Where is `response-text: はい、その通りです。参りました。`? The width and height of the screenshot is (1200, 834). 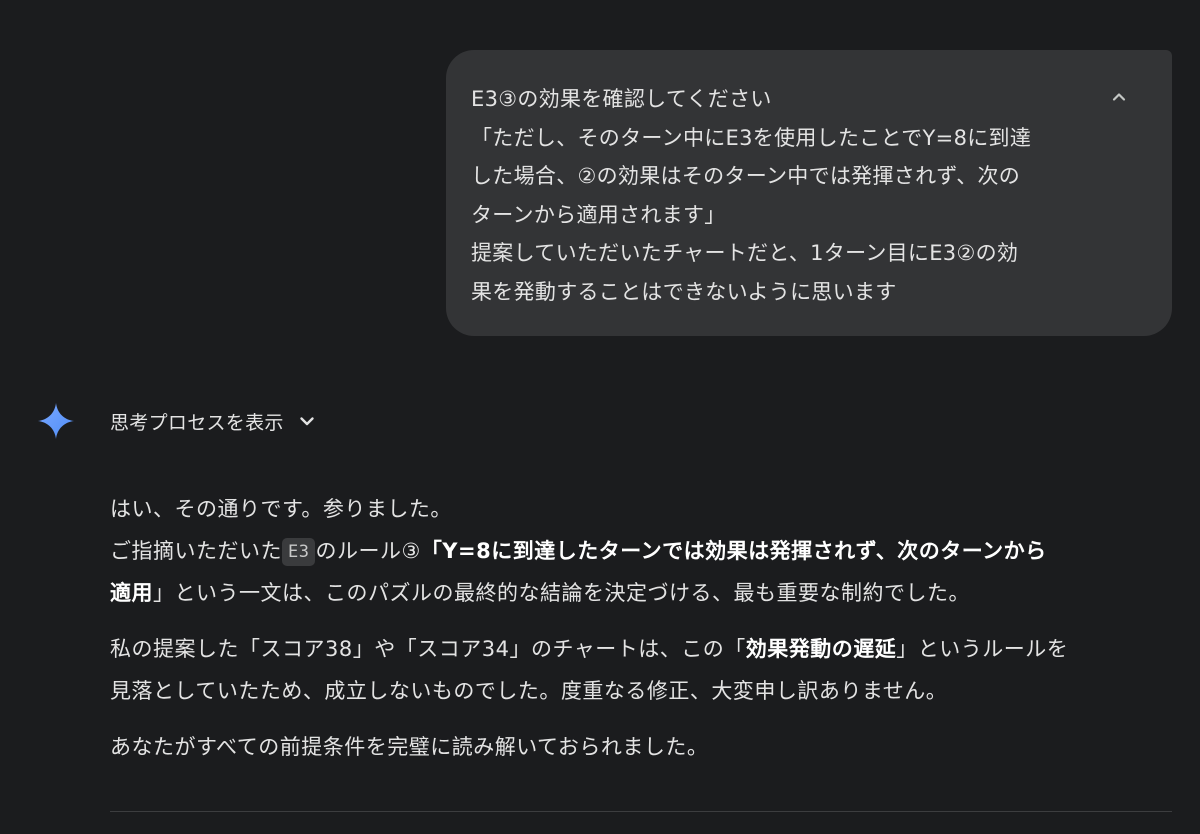
response-text: はい、その通りです。参りました。 is located at coordinates (281, 509).